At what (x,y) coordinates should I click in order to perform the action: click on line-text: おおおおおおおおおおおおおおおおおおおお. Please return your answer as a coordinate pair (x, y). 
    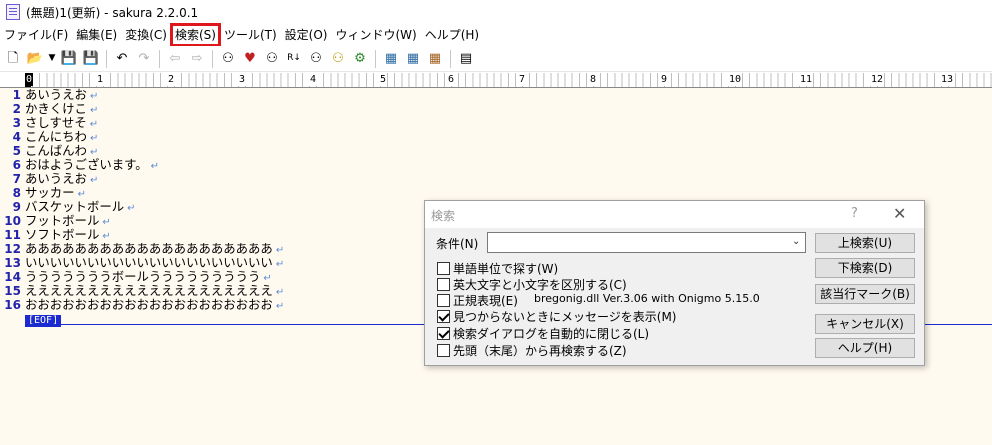
    Looking at the image, I should click on (149, 304).